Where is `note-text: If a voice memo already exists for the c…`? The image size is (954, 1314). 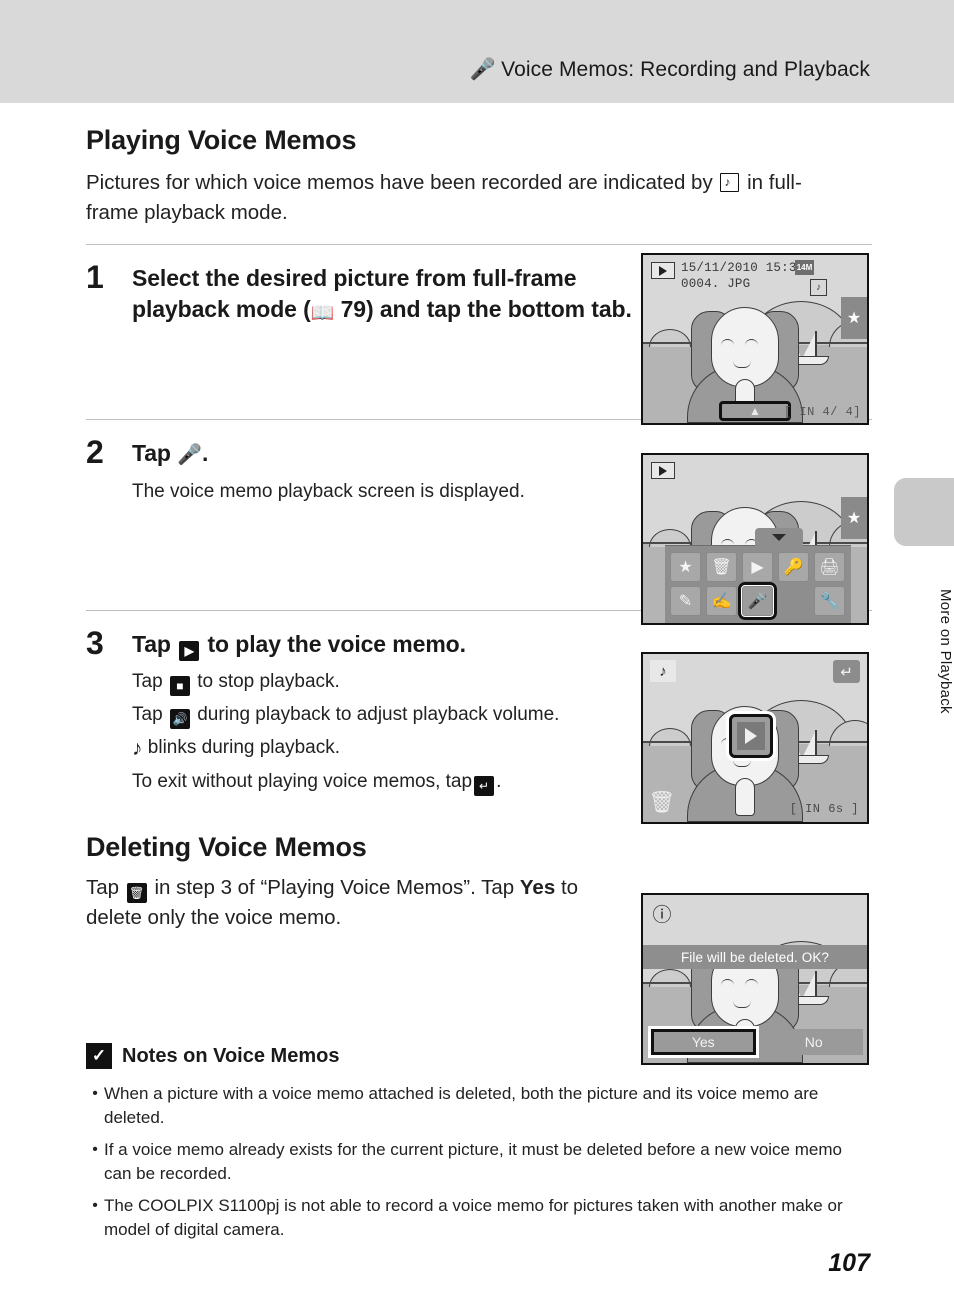 note-text: If a voice memo already exists for the c… is located at coordinates (473, 1161).